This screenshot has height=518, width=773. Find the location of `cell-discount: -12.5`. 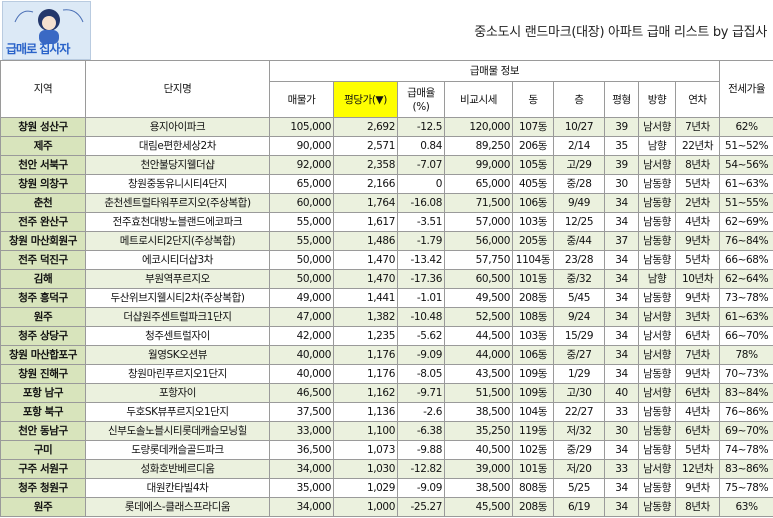

cell-discount: -12.5 is located at coordinates (421, 127).